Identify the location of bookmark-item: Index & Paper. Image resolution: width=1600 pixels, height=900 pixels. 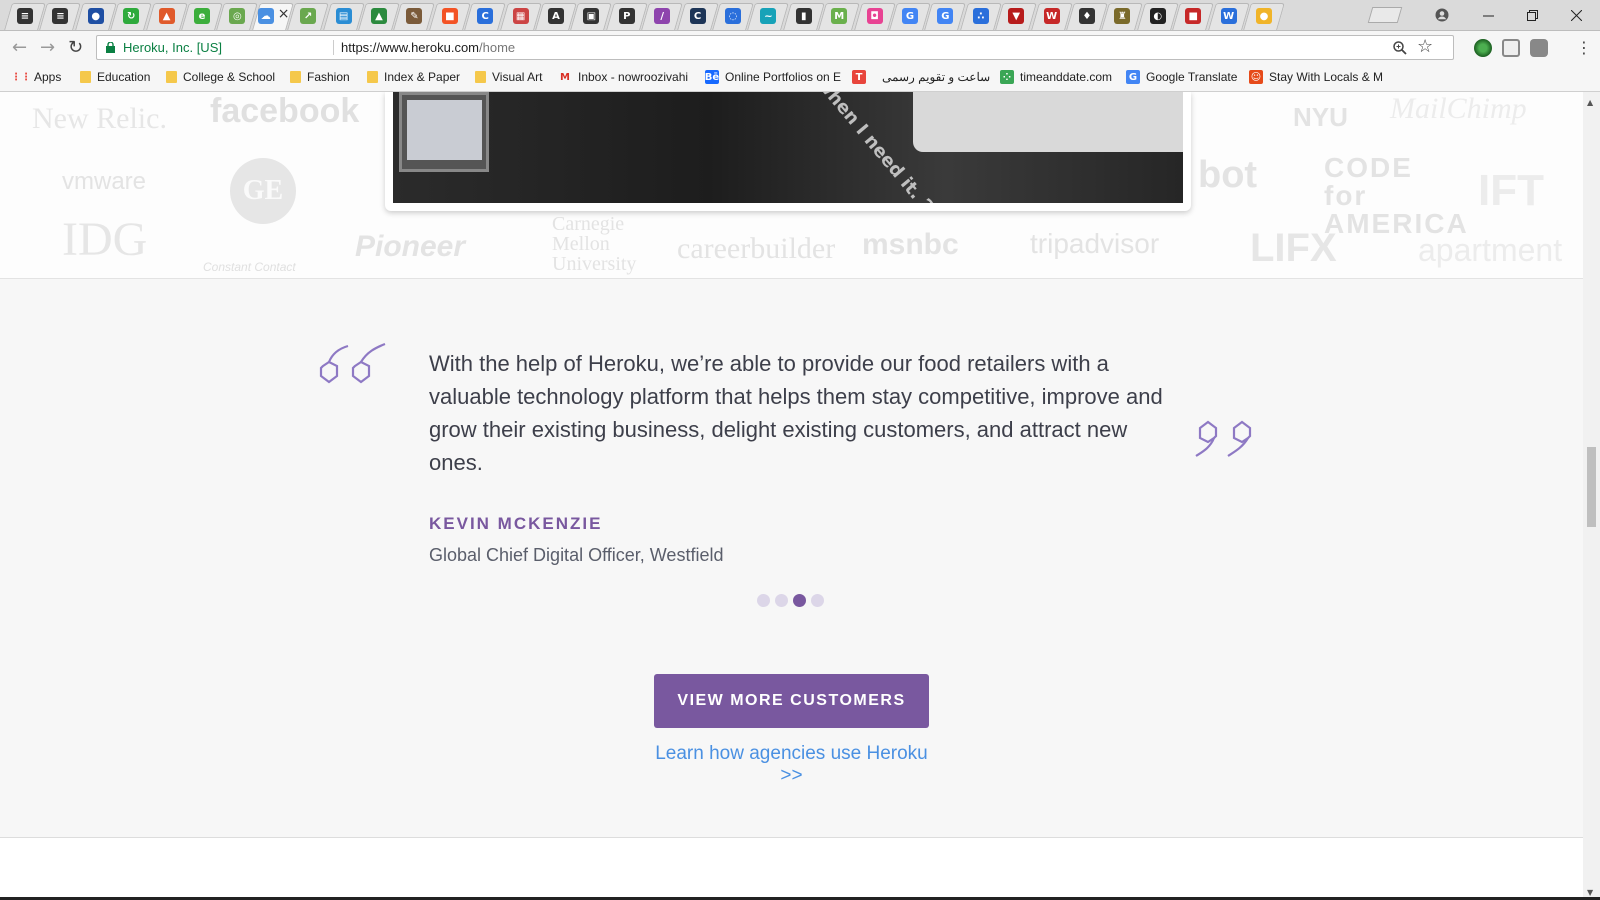
(413, 77).